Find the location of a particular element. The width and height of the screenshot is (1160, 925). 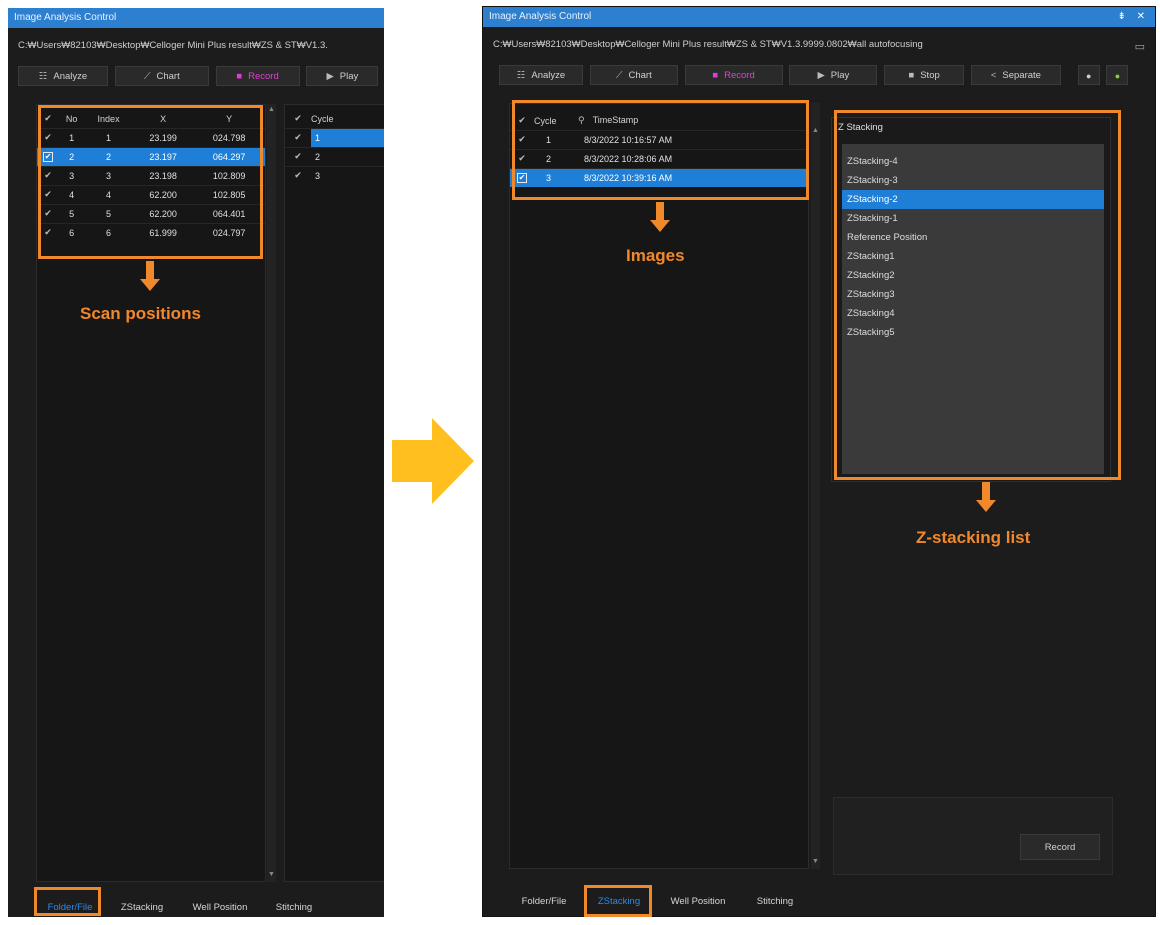

zstacking-tab-callout is located at coordinates (618, 901).